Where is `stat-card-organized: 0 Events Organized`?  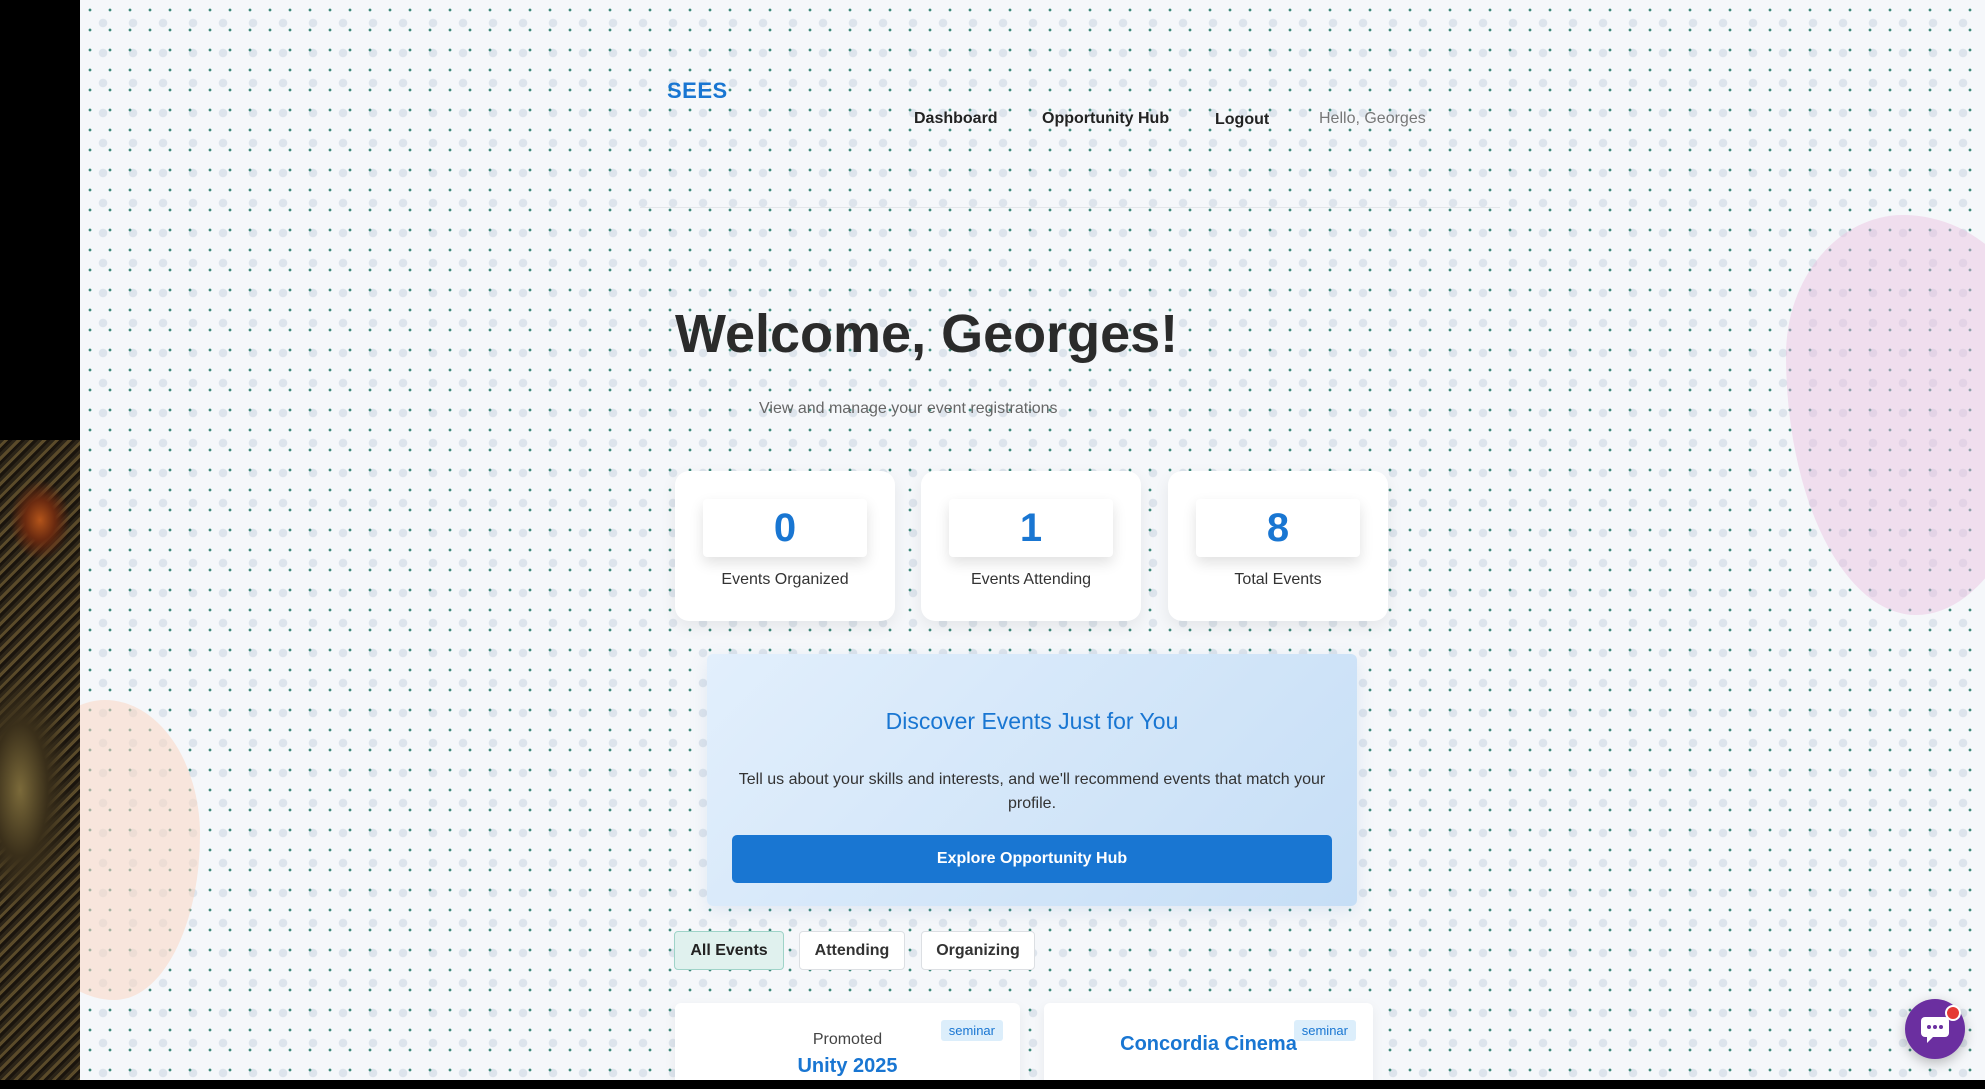 stat-card-organized: 0 Events Organized is located at coordinates (785, 546).